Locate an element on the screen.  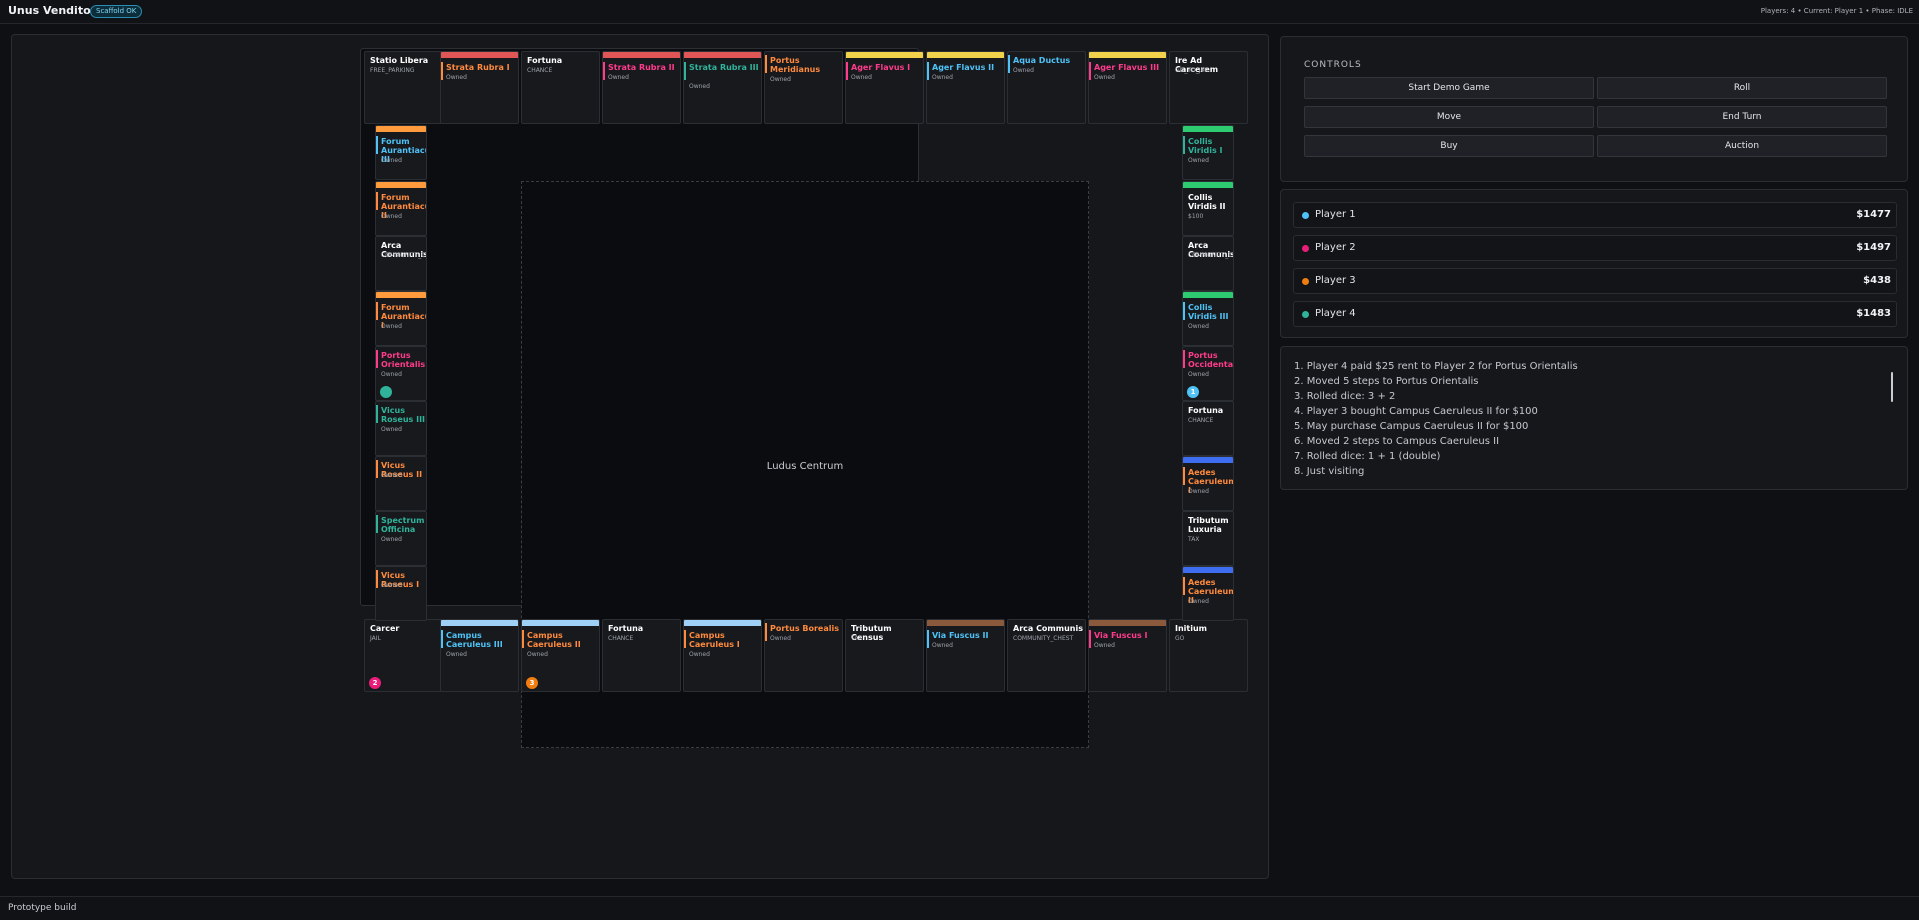
tile-arca-communis: Arca Communis COMMUNITY_CHEST is located at coordinates (1046, 655).